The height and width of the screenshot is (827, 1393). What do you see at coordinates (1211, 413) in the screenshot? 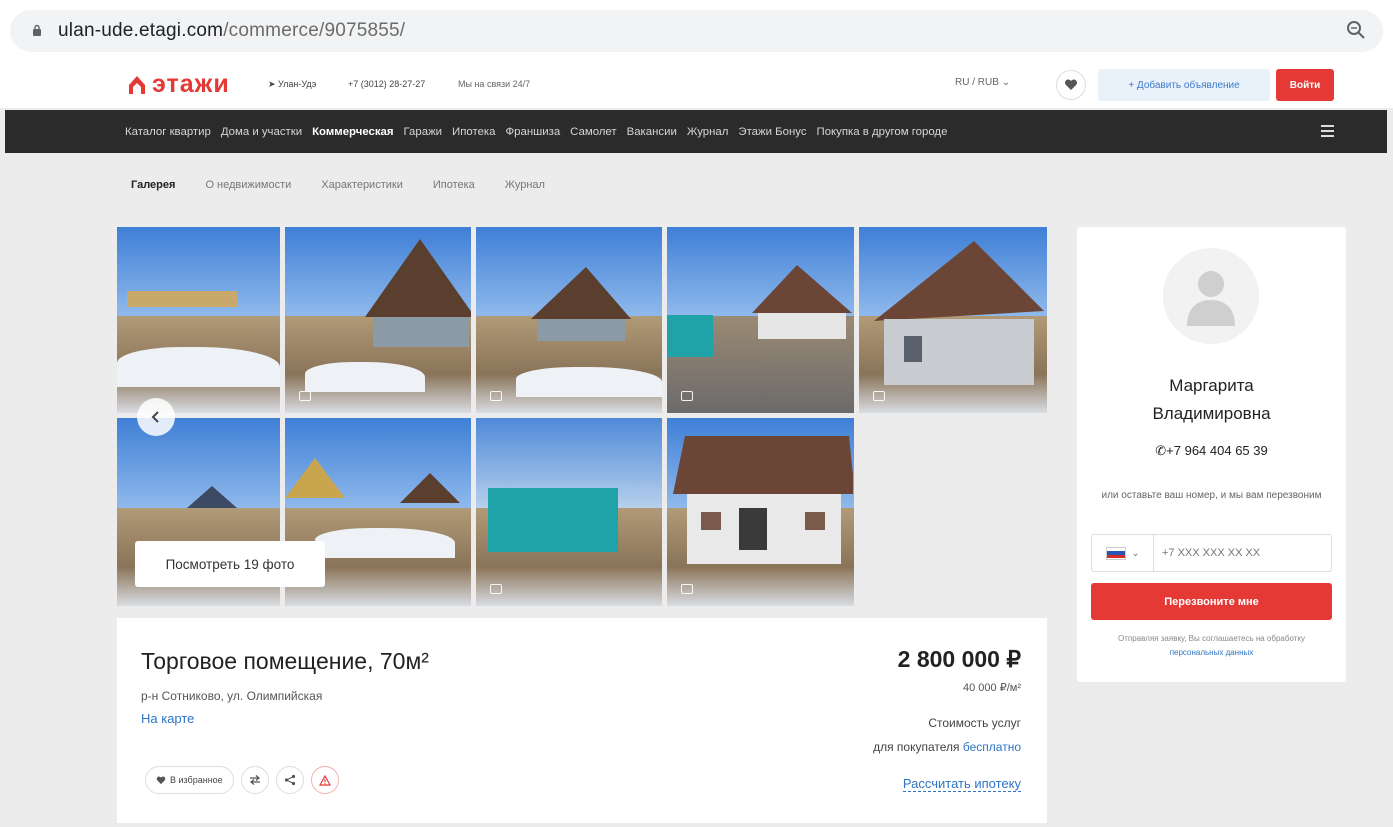
I see `agent-patronymic: Владимировна` at bounding box center [1211, 413].